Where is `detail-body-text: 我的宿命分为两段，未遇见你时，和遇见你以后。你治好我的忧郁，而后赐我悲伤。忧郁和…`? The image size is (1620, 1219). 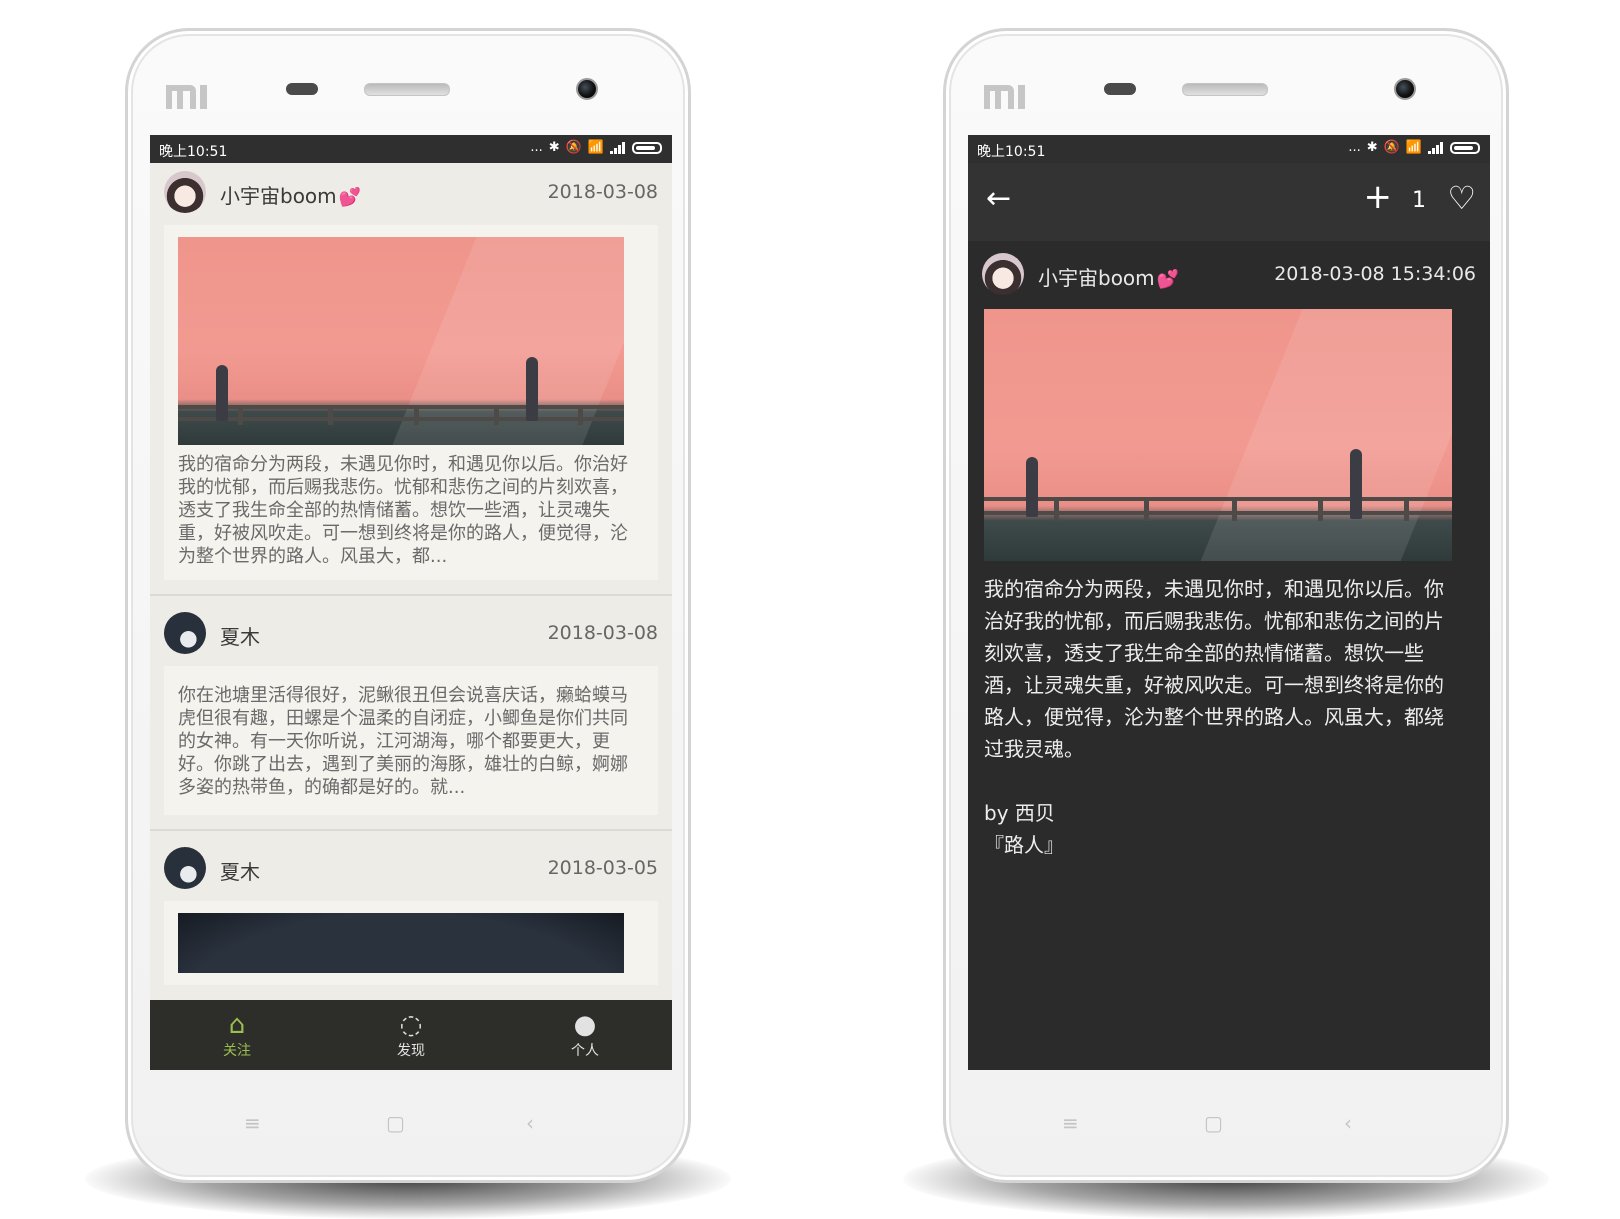 detail-body-text: 我的宿命分为两段，未遇见你时，和遇见你以后。你治好我的忧郁，而后赐我悲伤。忧郁和… is located at coordinates (1214, 669).